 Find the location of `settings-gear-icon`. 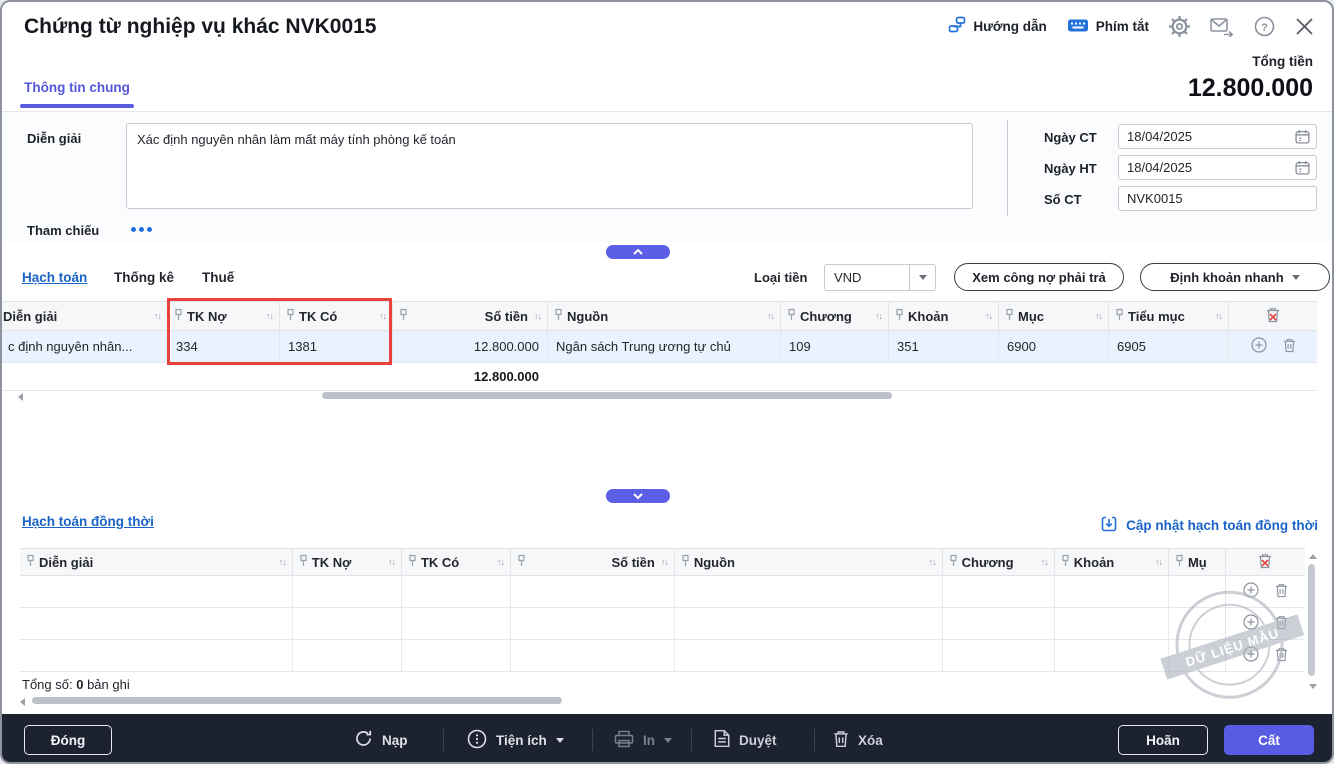

settings-gear-icon is located at coordinates (1179, 26).